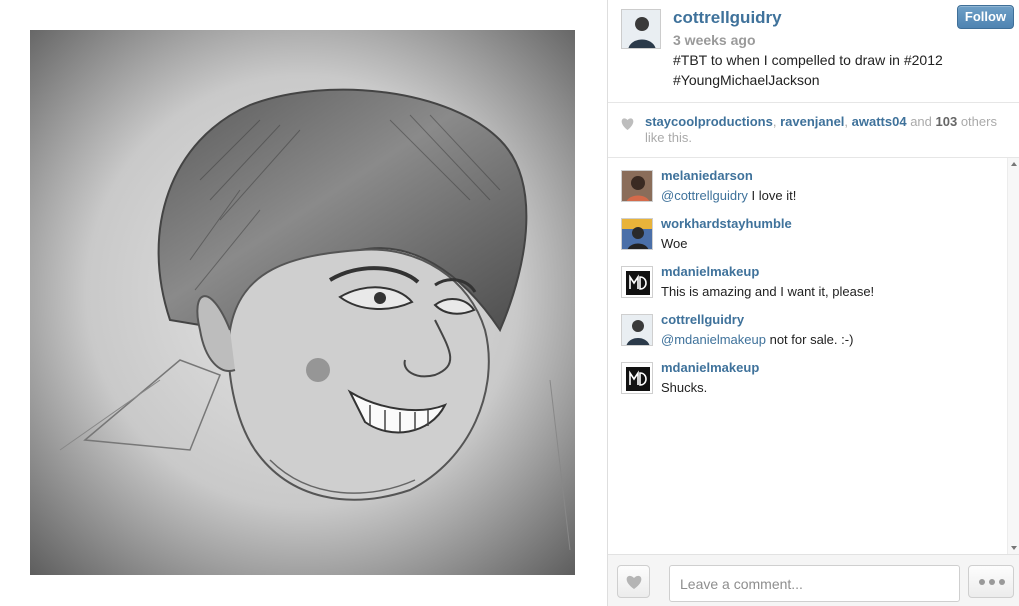 This screenshot has height=606, width=1019. I want to click on scroll-up-arrow-icon, so click(1014, 164).